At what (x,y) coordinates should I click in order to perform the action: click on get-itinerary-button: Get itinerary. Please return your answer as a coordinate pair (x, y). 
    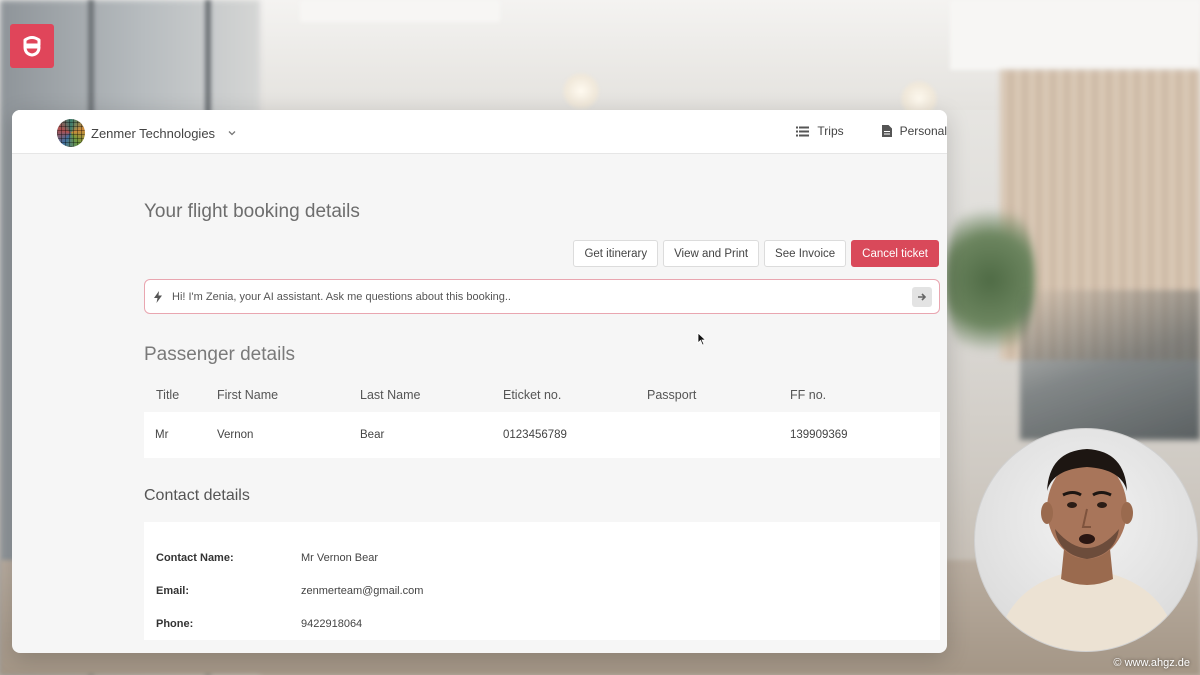
    Looking at the image, I should click on (616, 253).